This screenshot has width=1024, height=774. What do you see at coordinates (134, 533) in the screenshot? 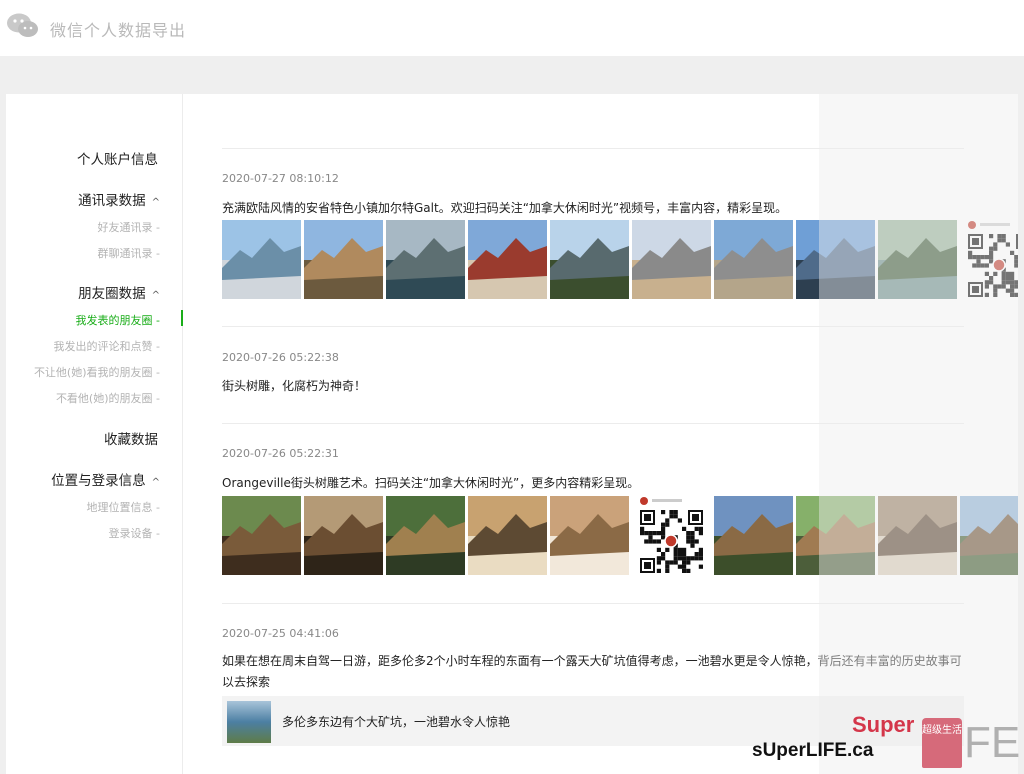
I see `nav-item-login-devices: 登录设备 -` at bounding box center [134, 533].